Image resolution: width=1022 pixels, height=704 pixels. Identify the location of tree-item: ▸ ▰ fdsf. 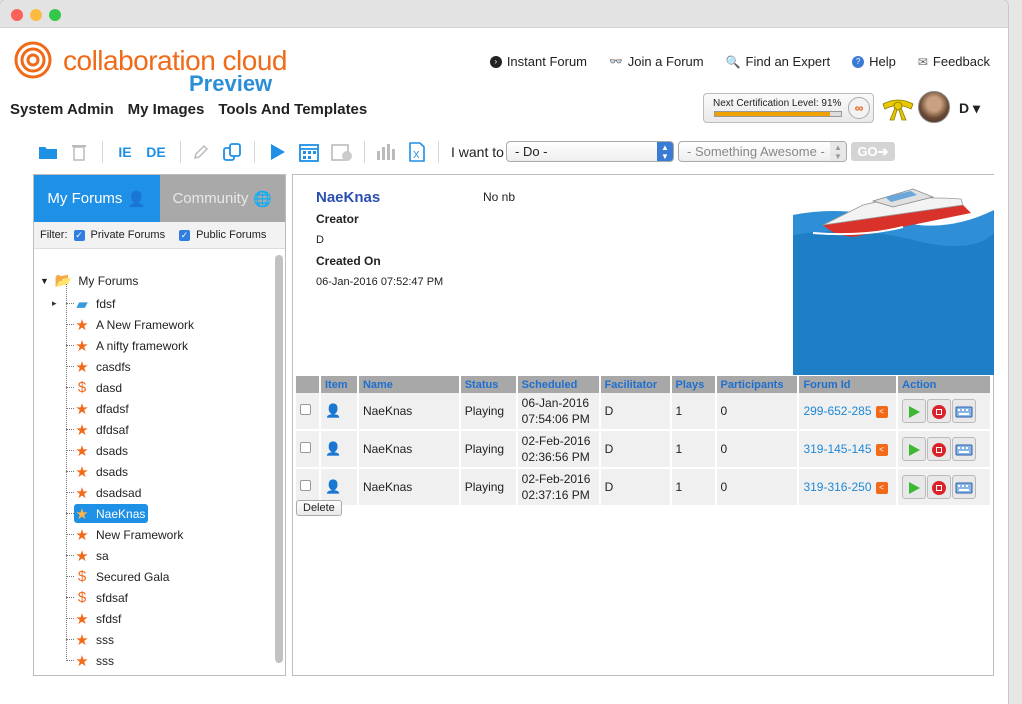
(83, 303).